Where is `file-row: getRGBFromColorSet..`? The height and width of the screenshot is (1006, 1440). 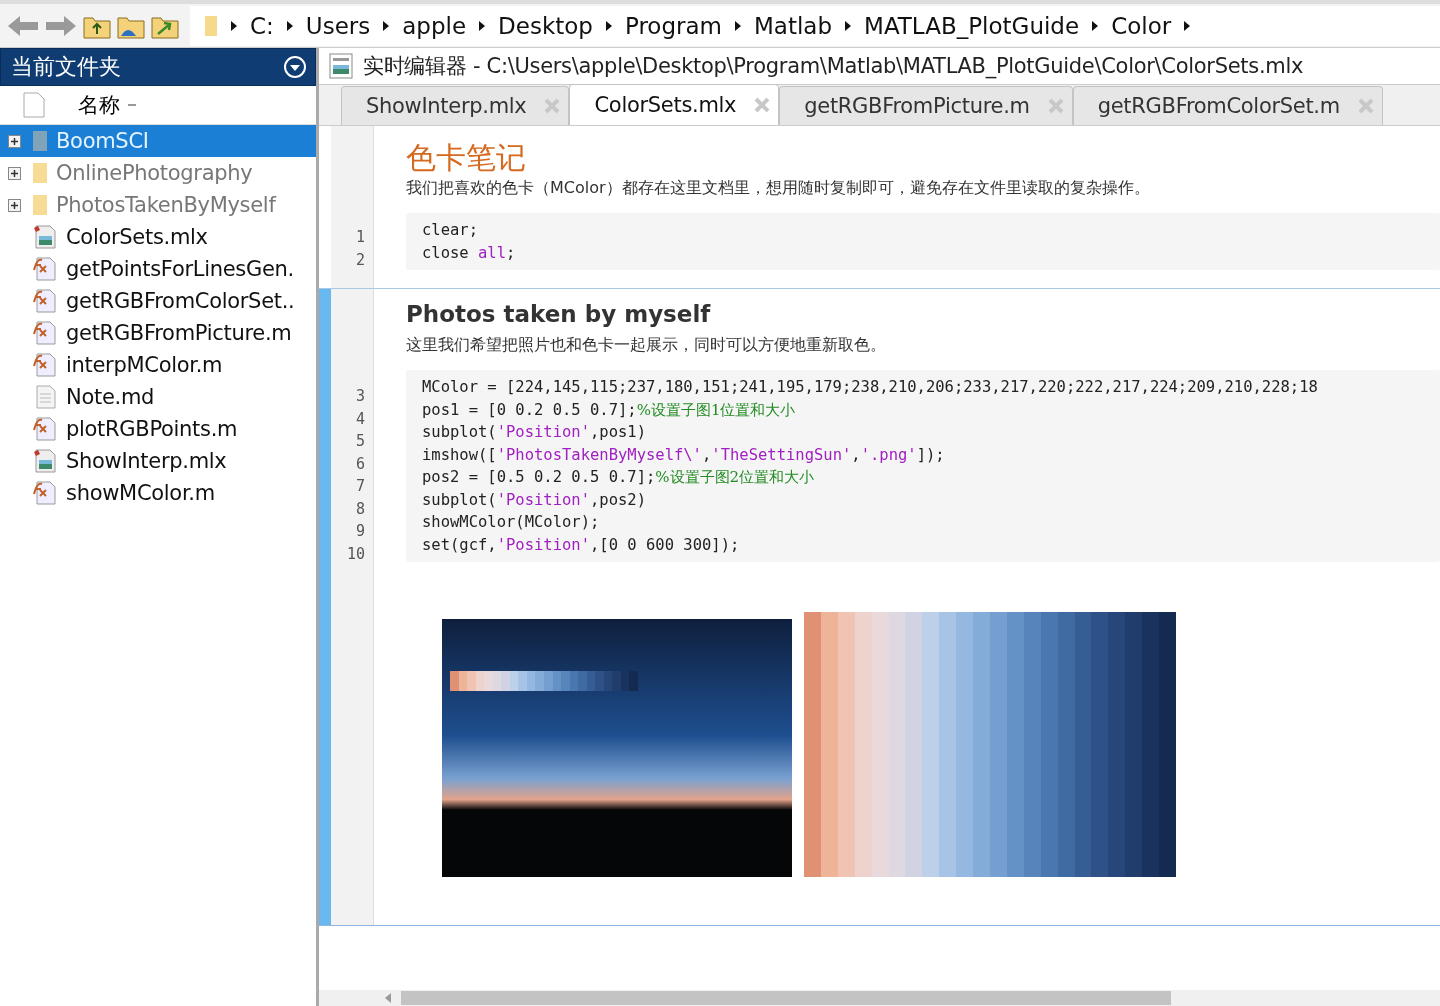
file-row: getRGBFromColorSet.. is located at coordinates (158, 301).